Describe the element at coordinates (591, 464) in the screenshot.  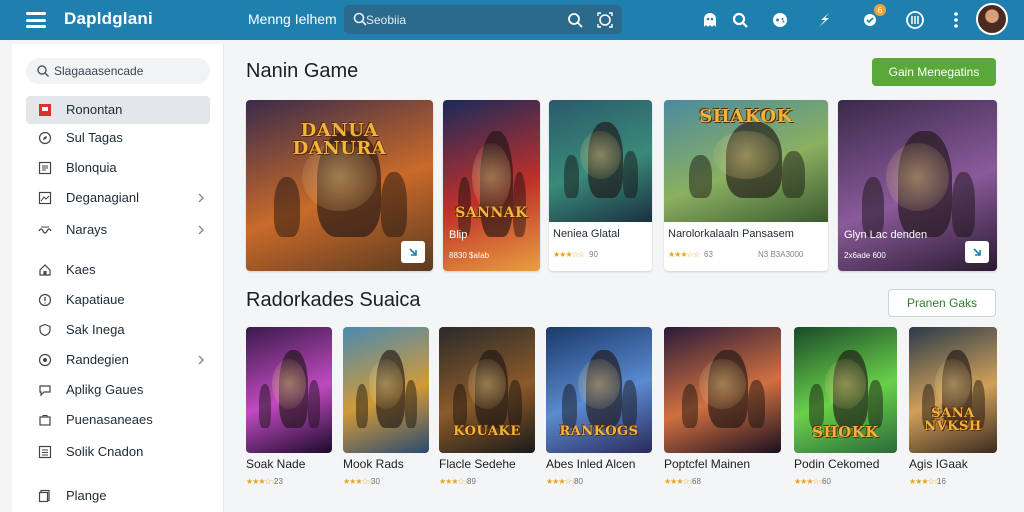
I see `game-name: Abes Inled Alcen` at that location.